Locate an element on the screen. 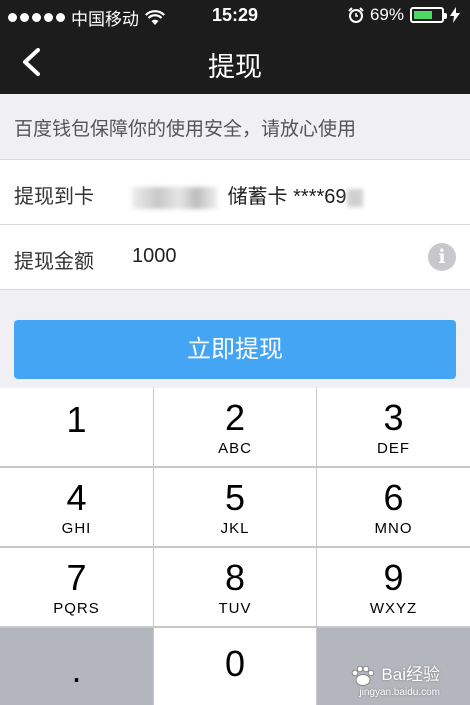 The height and width of the screenshot is (705, 470). withdraw-button: 立即提现 is located at coordinates (235, 349).